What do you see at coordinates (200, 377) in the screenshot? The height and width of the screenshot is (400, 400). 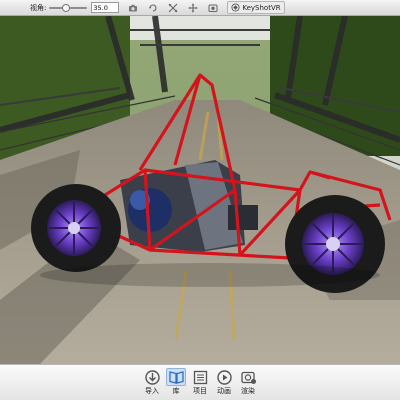 I see `project-icon` at bounding box center [200, 377].